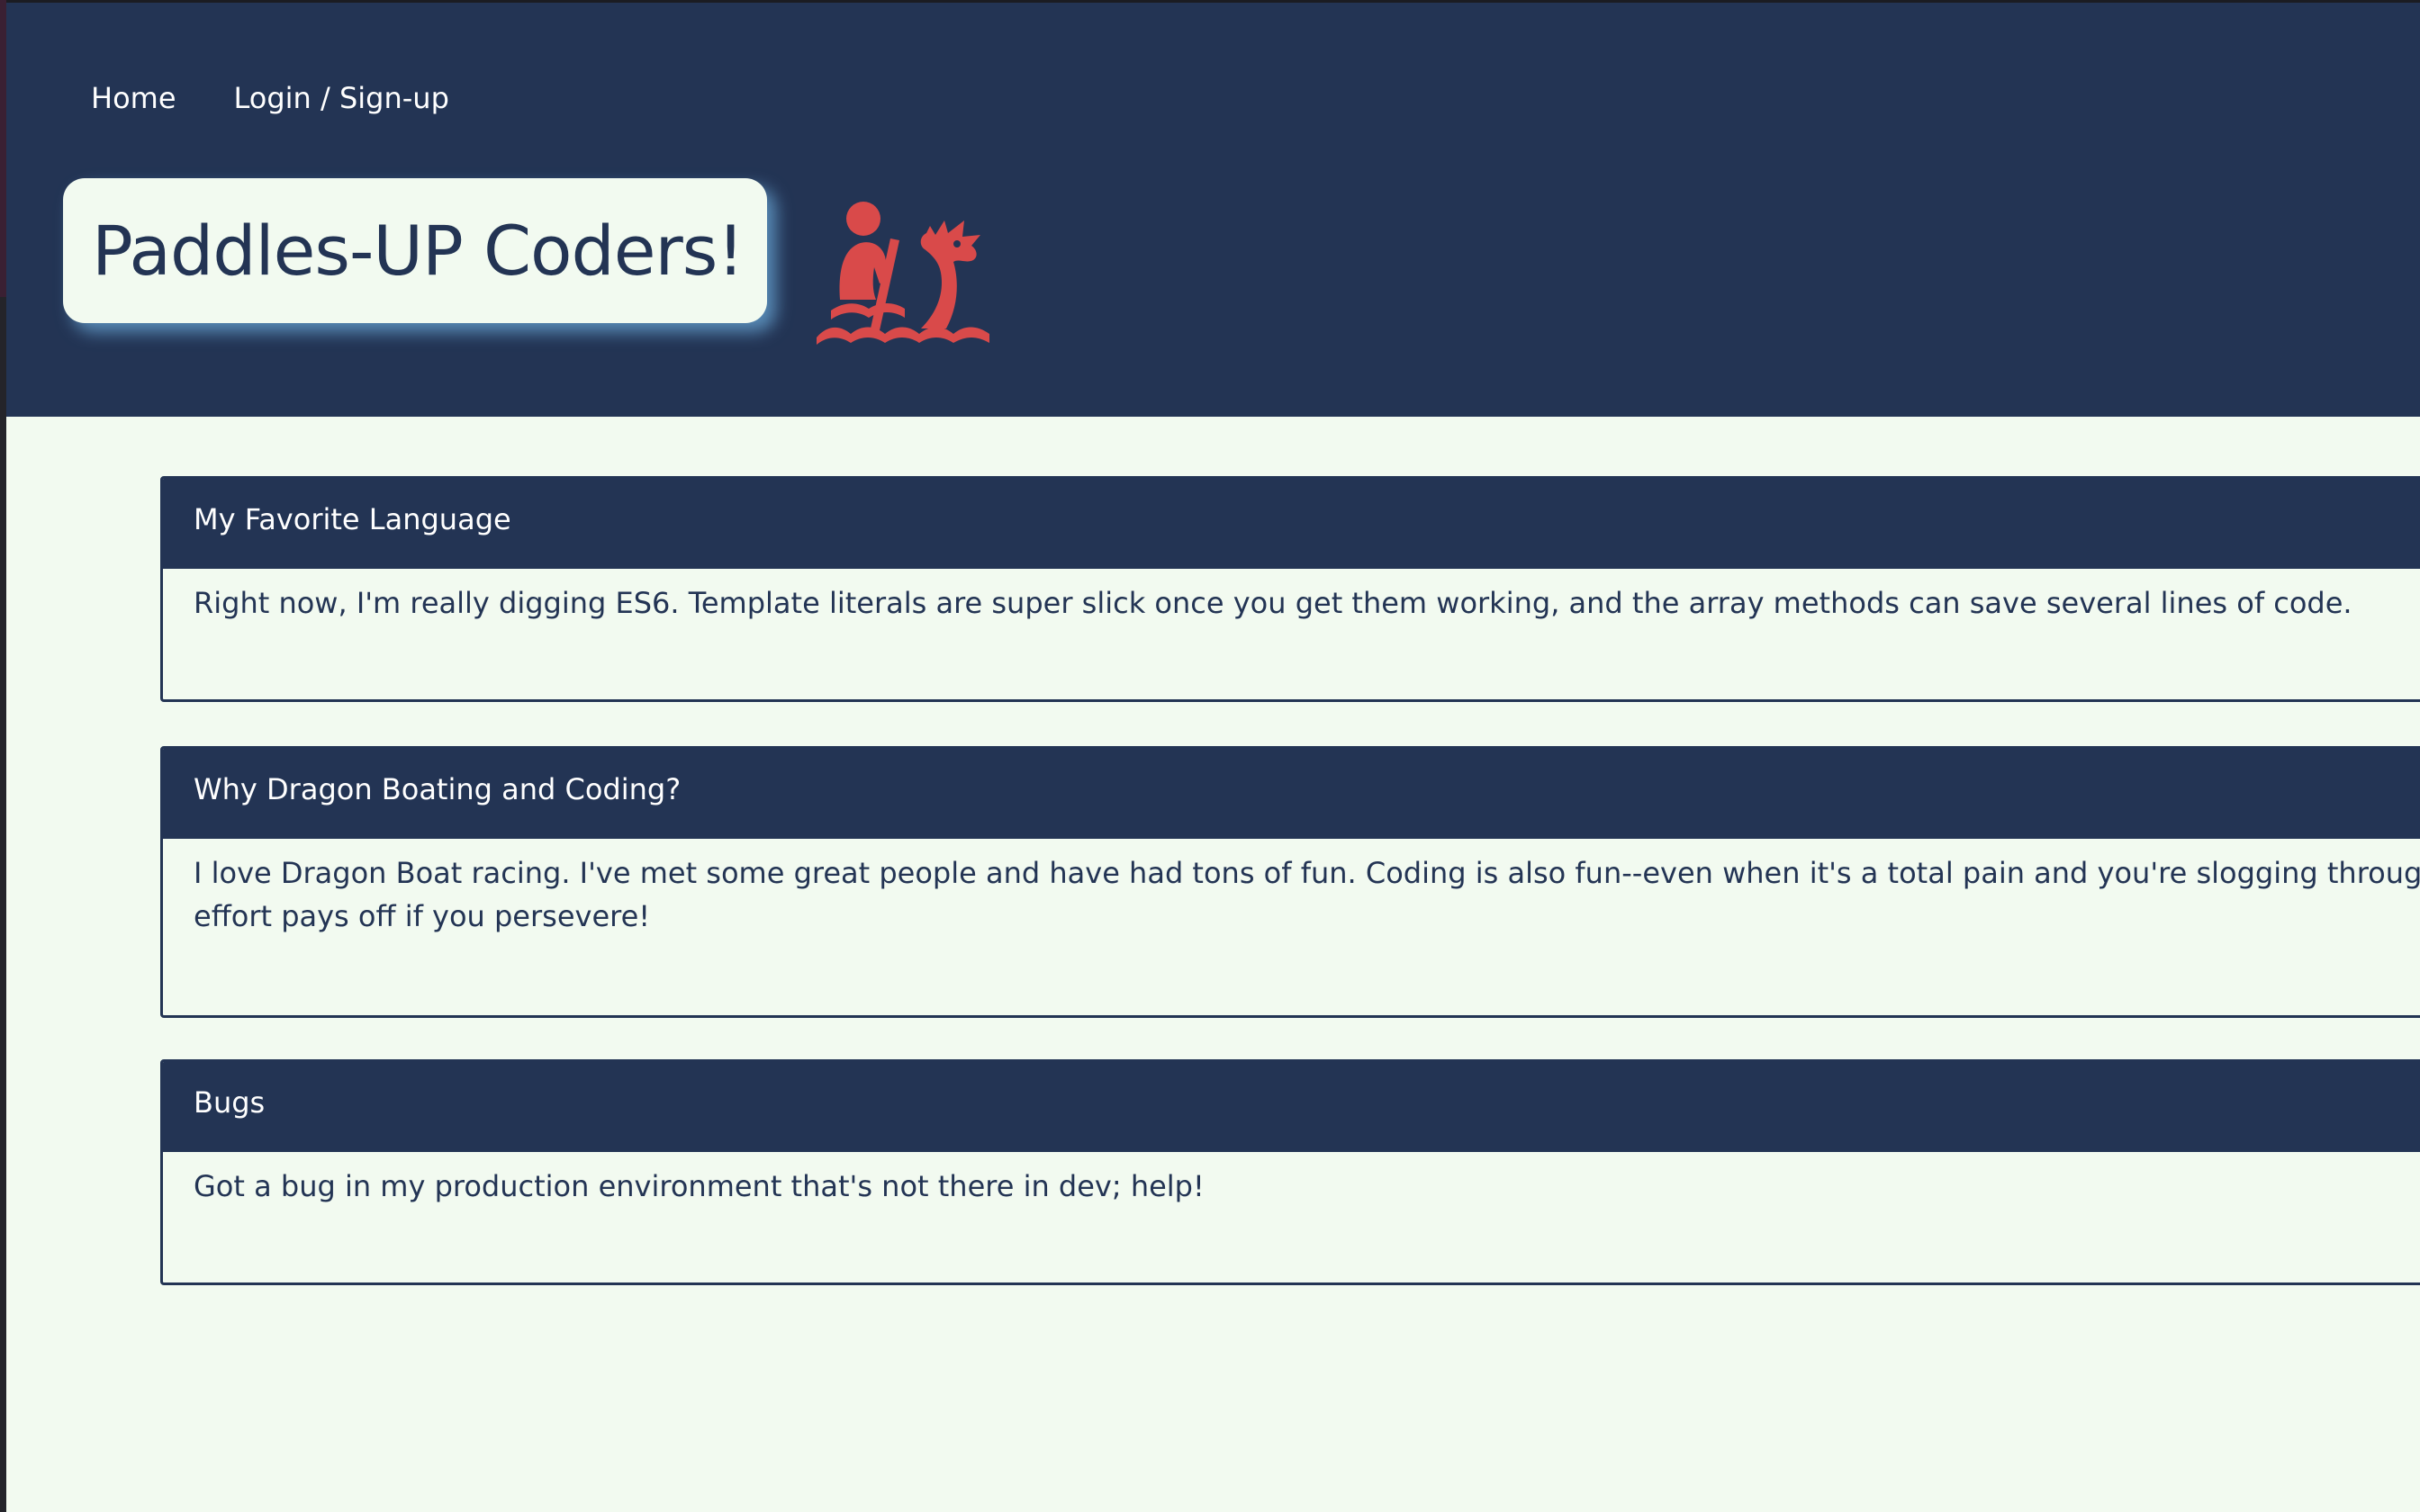  Describe the element at coordinates (418, 251) in the screenshot. I see `site-title: Paddles-UP Coders!` at that location.